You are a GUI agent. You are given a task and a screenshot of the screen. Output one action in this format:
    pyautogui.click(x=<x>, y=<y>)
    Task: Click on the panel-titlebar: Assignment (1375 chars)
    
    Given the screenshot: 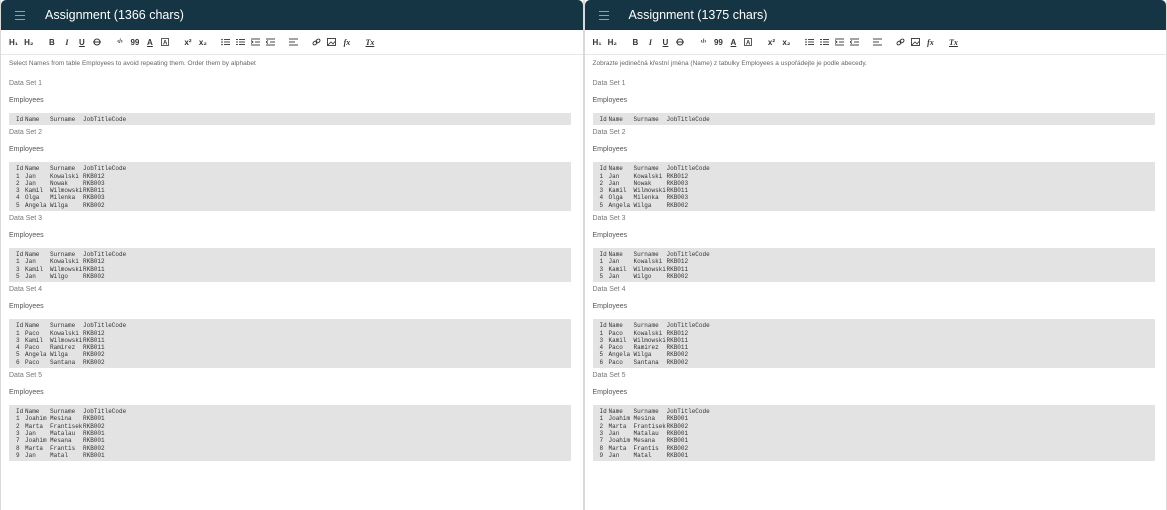 What is the action you would take?
    pyautogui.click(x=875, y=15)
    